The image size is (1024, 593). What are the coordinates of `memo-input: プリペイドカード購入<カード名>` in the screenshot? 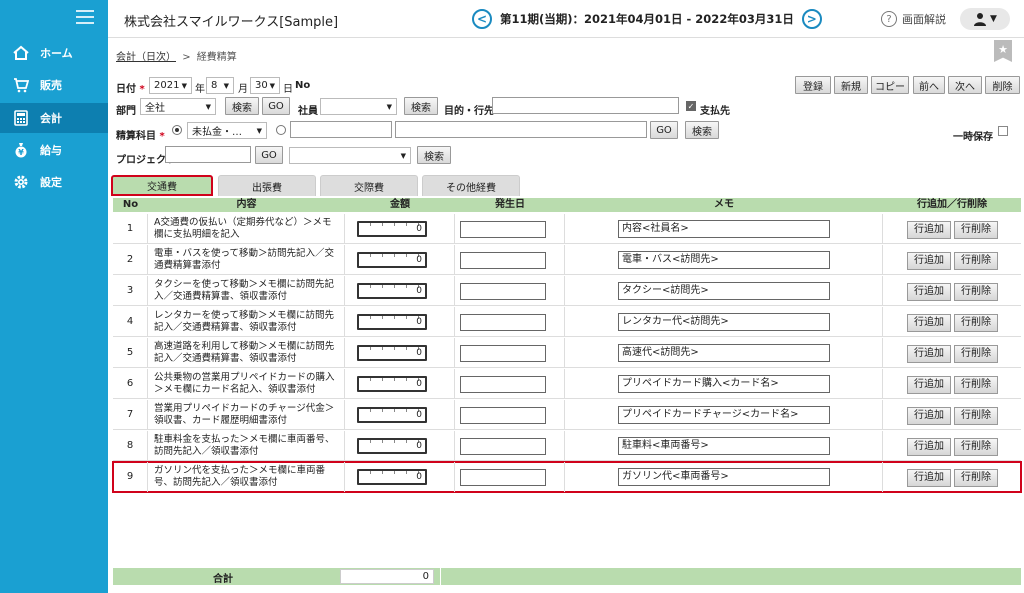 It's located at (724, 384).